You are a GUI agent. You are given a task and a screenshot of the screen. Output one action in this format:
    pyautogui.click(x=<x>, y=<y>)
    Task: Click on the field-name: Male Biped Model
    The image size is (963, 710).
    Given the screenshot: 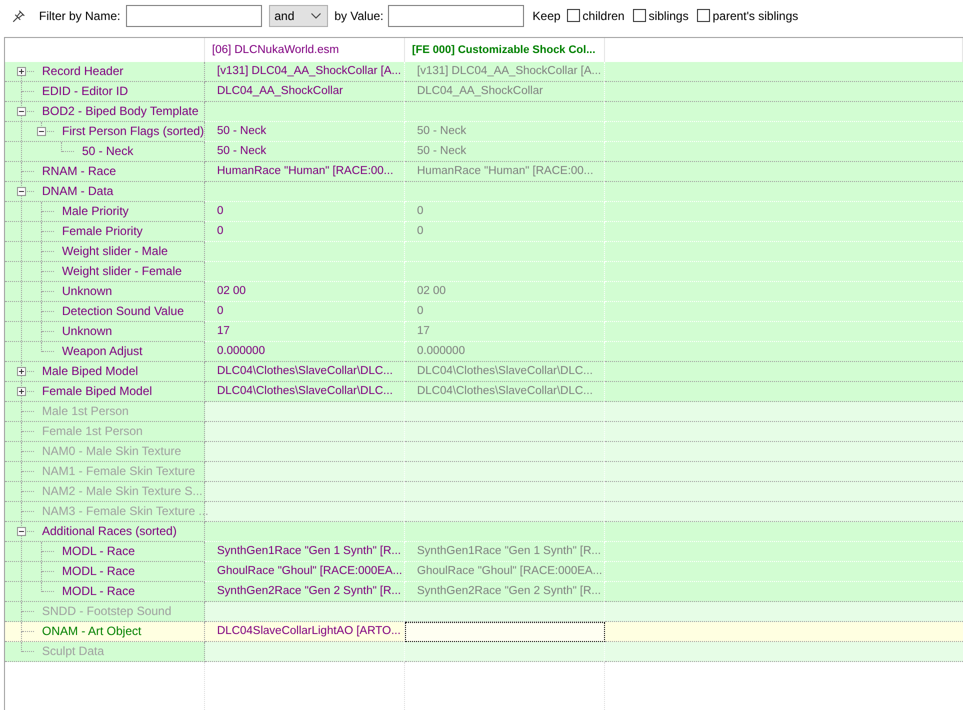 What is the action you would take?
    pyautogui.click(x=90, y=371)
    